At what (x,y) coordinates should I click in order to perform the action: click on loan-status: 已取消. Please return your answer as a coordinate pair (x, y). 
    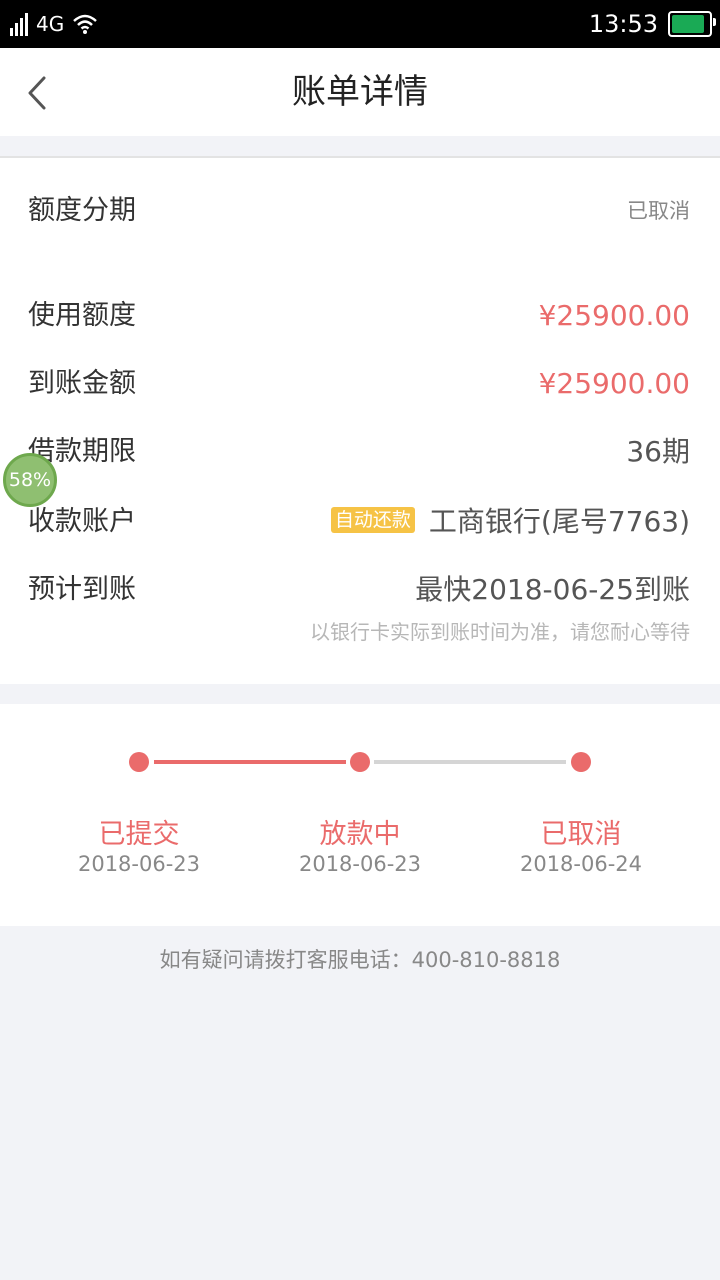
    Looking at the image, I should click on (658, 211).